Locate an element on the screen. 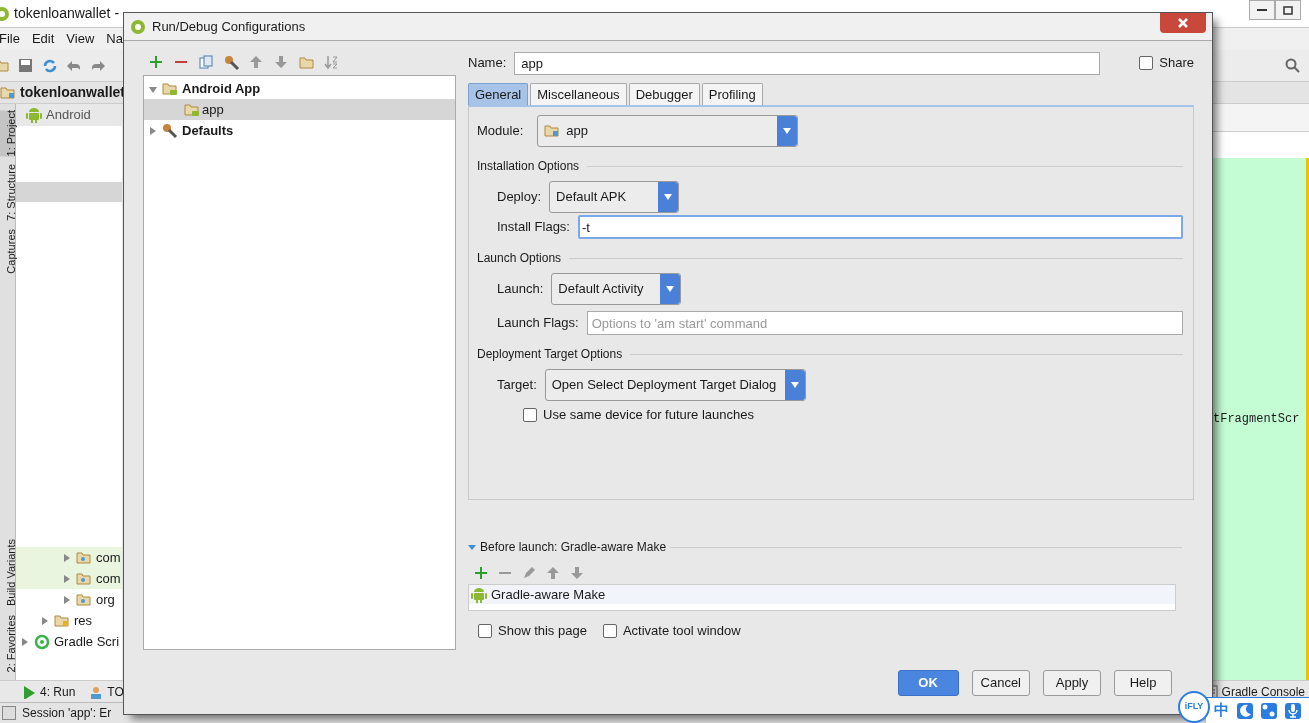 This screenshot has height=723, width=1309. checkbox-label: Share is located at coordinates (1176, 63).